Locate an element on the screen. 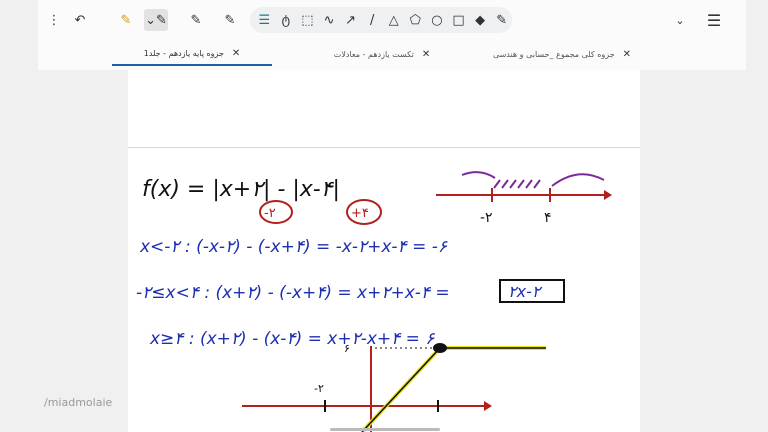 The width and height of the screenshot is (768, 432). graph-highlight is located at coordinates (453, 389).